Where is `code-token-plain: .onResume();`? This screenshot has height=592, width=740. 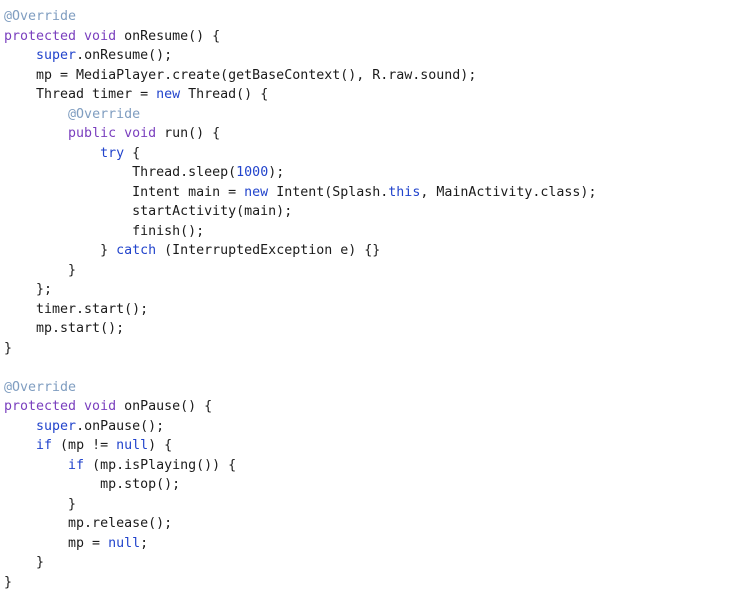
code-token-plain: .onResume(); is located at coordinates (124, 55).